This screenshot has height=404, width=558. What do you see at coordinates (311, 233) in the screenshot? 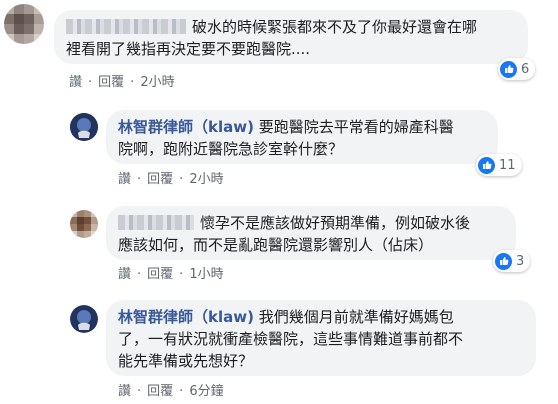
I see `comment-bubble: 懷孕不是應該做好預期準備，例如破水後 應該如何，而不是亂跑醫院還影響別人（佔床）` at bounding box center [311, 233].